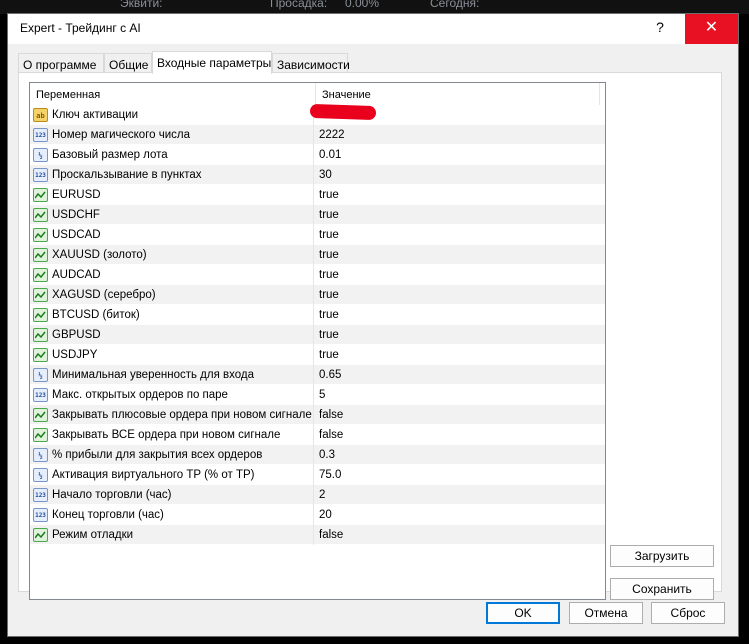 The width and height of the screenshot is (749, 644). Describe the element at coordinates (172, 455) in the screenshot. I see `parameter-name: ½ % прибыли для закрытия всех ордеров` at that location.